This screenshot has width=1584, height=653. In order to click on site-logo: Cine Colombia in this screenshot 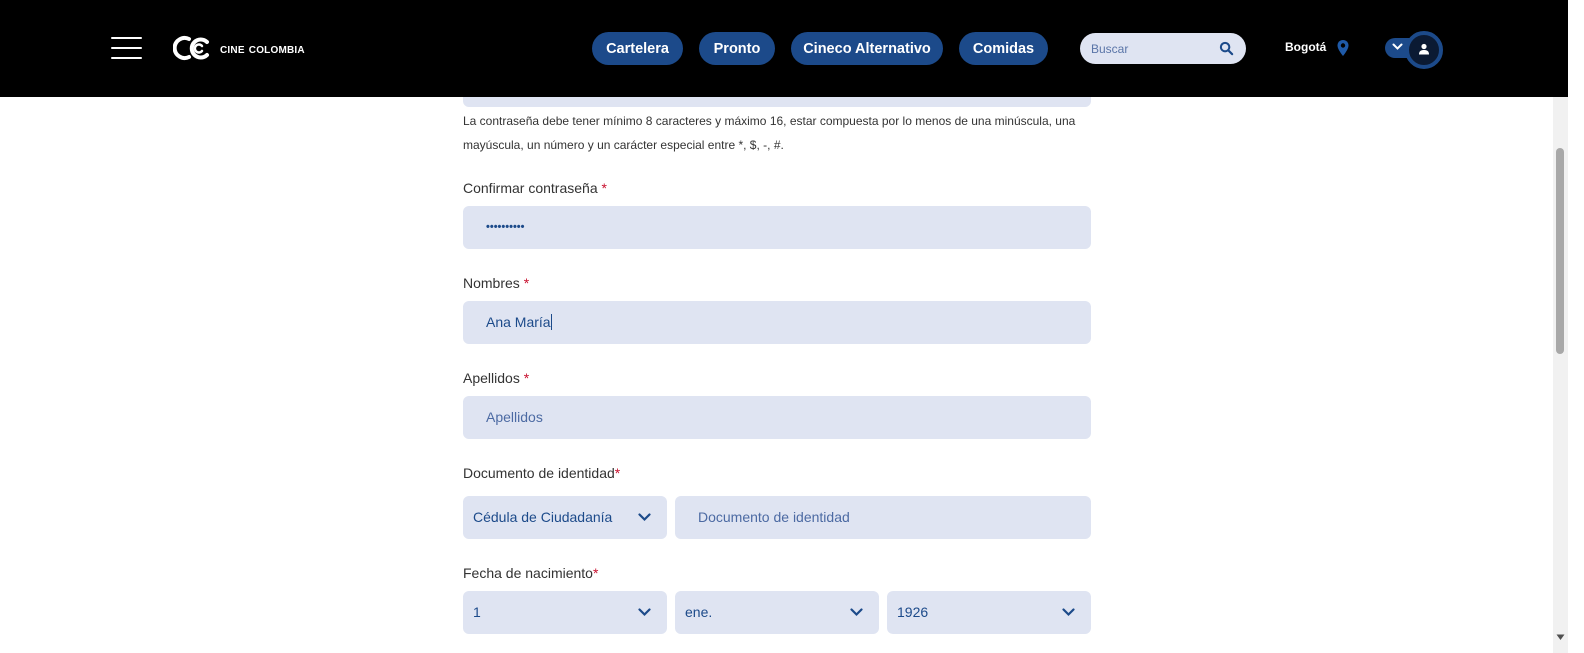, I will do `click(239, 48)`.